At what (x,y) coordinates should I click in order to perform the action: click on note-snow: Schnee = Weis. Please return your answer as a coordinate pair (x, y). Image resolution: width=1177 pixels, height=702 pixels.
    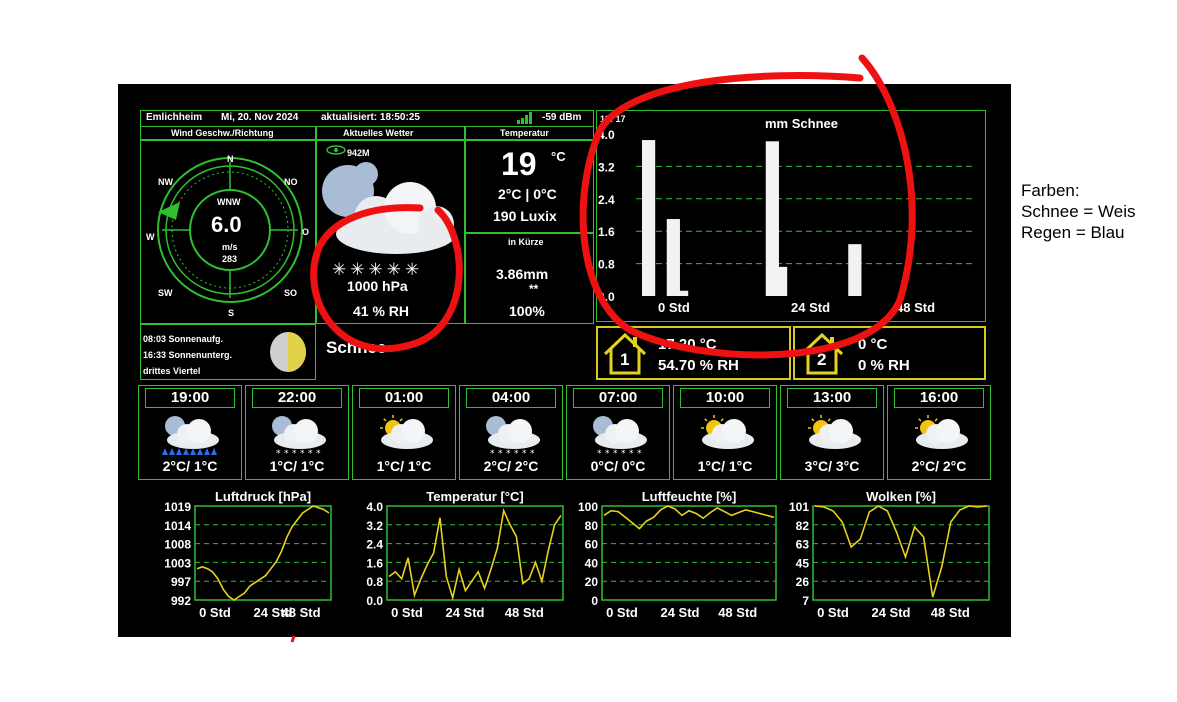
    Looking at the image, I should click on (1078, 211).